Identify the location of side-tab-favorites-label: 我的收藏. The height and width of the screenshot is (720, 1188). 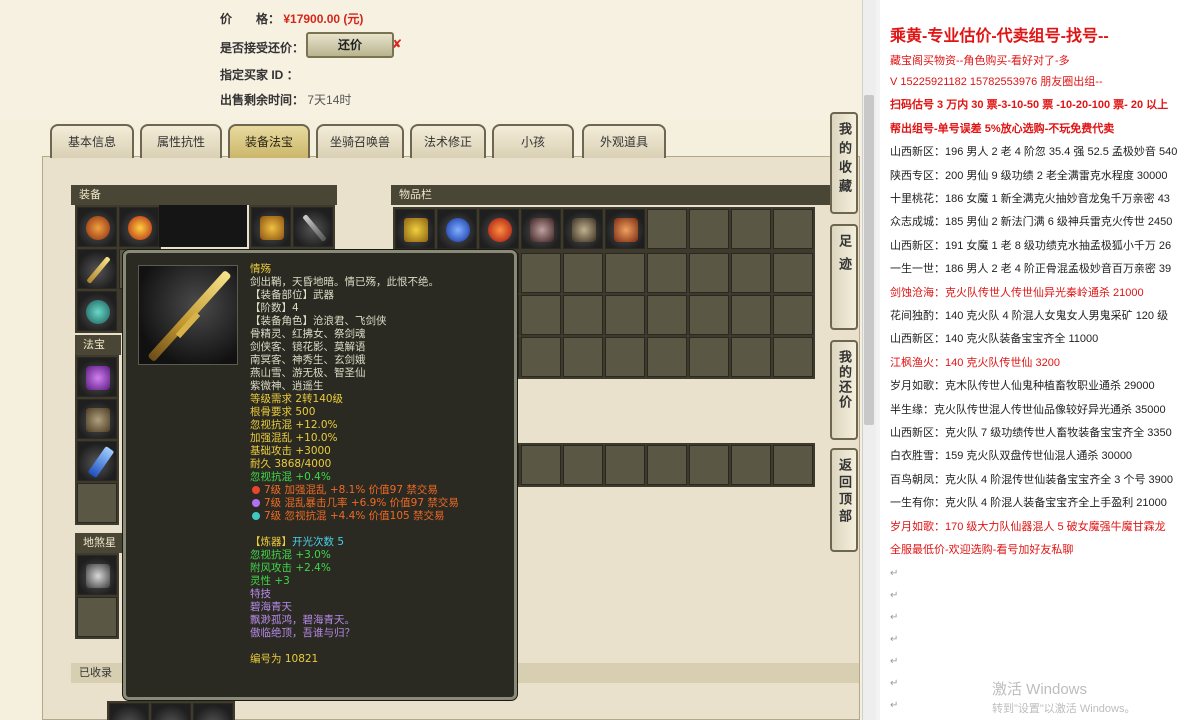
(844, 160).